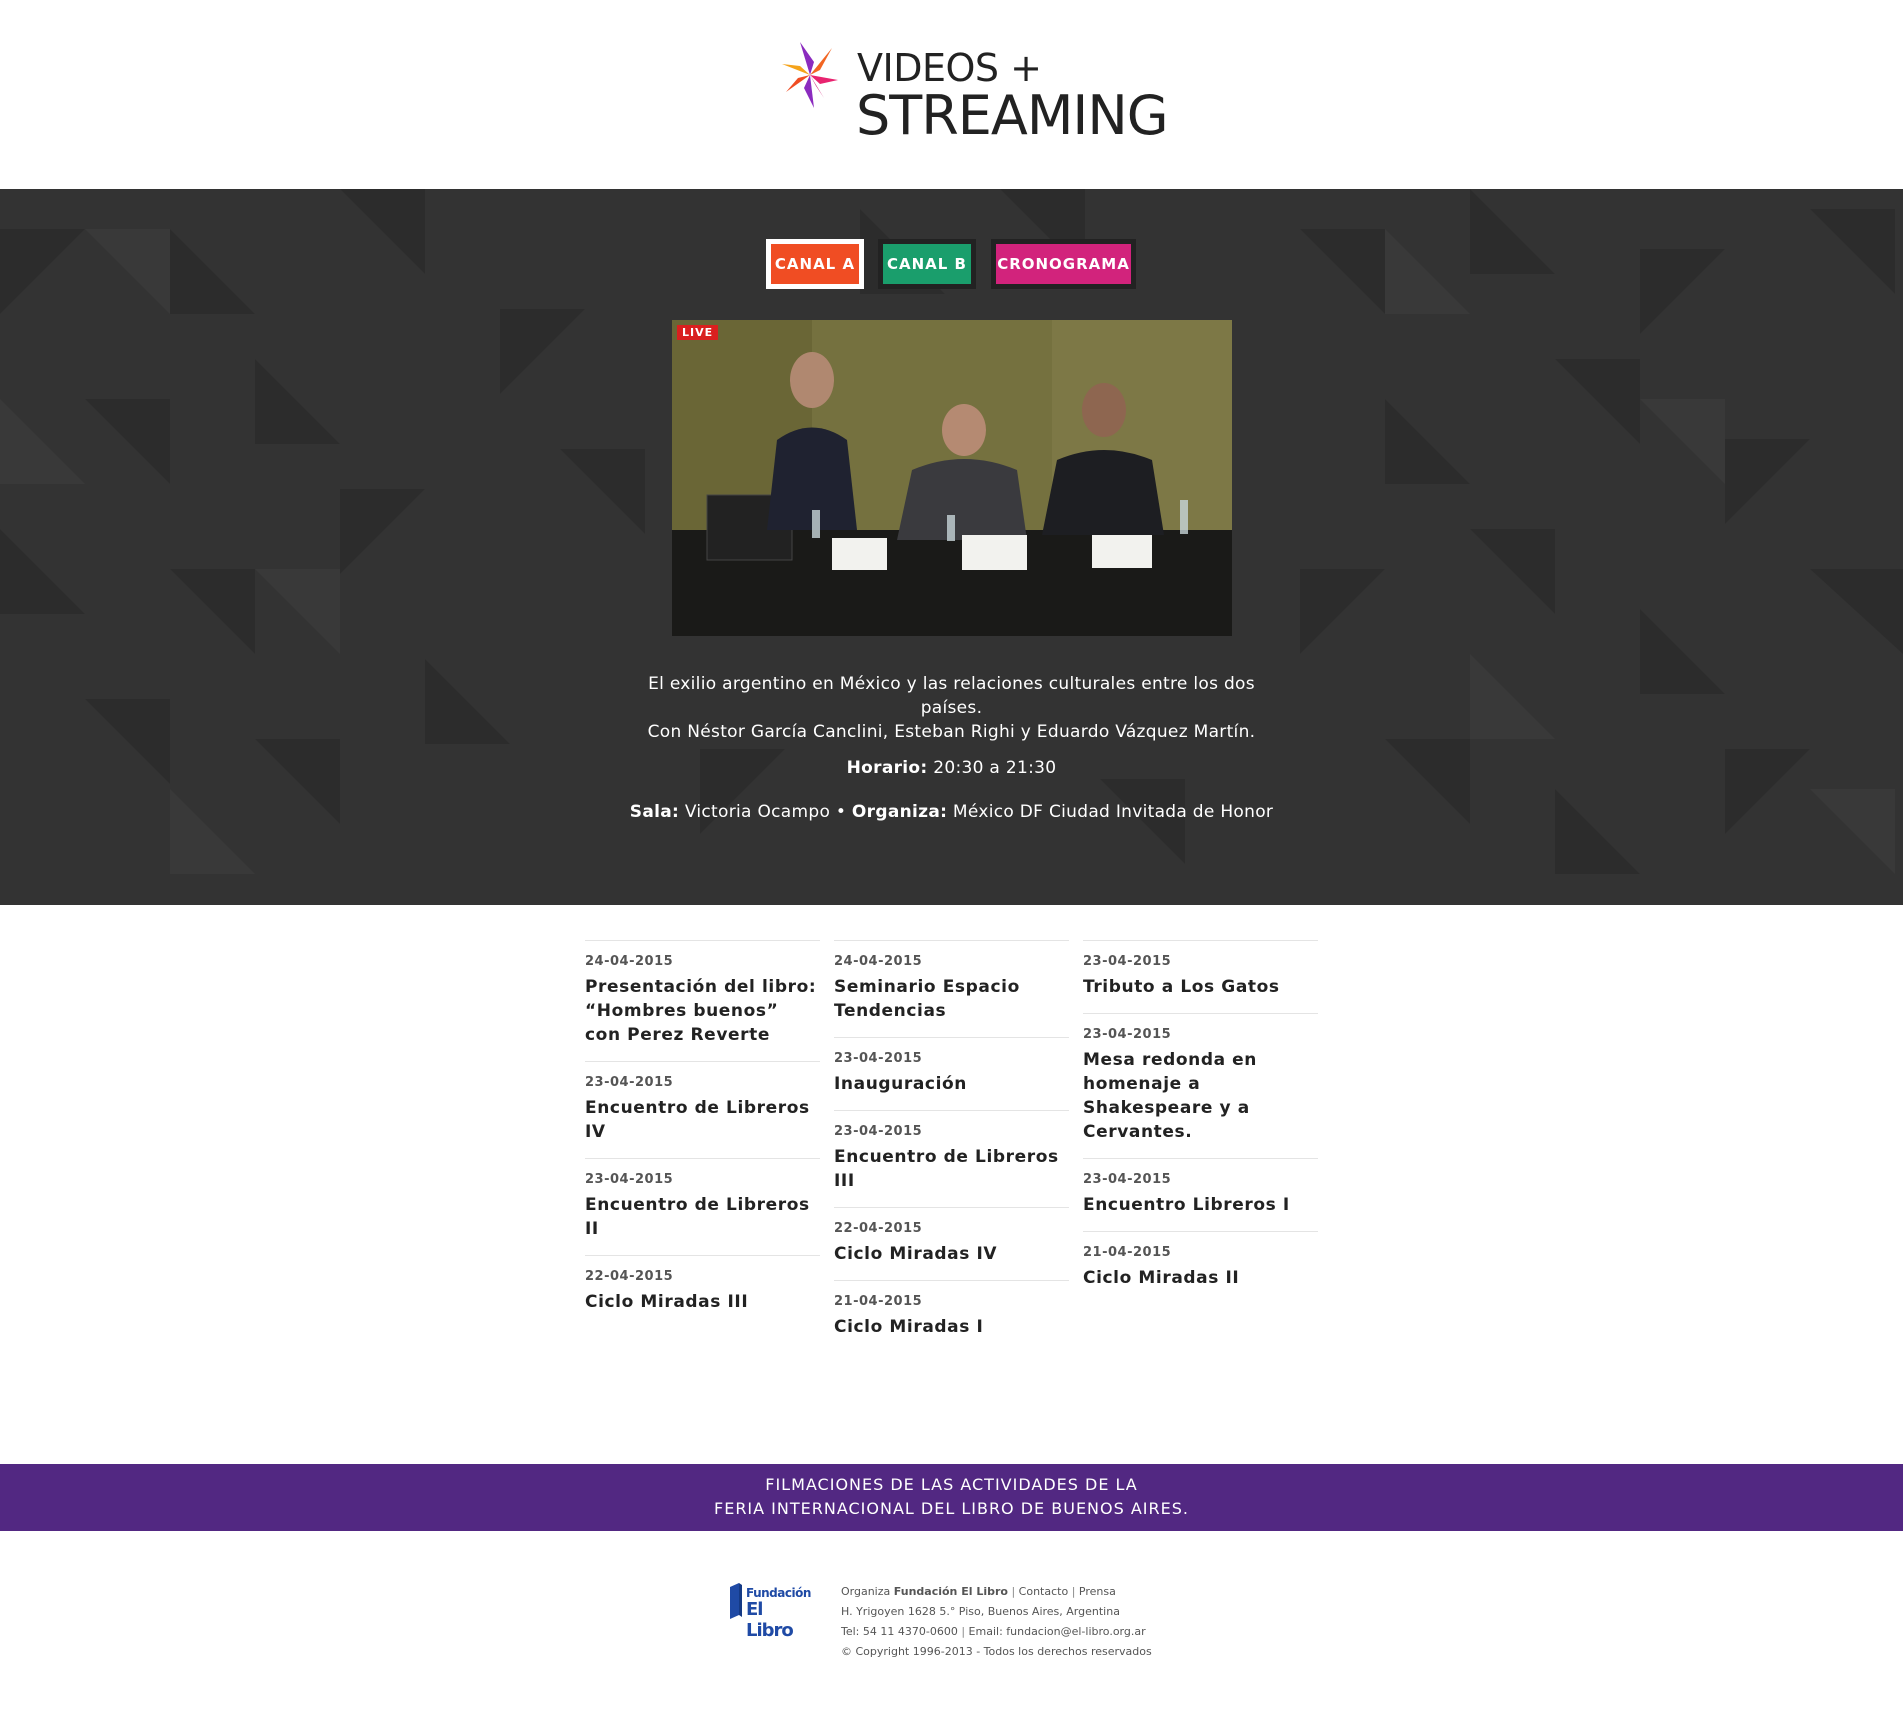 The image size is (1903, 1728). I want to click on item-title: Ciclo Miradas IV, so click(951, 1254).